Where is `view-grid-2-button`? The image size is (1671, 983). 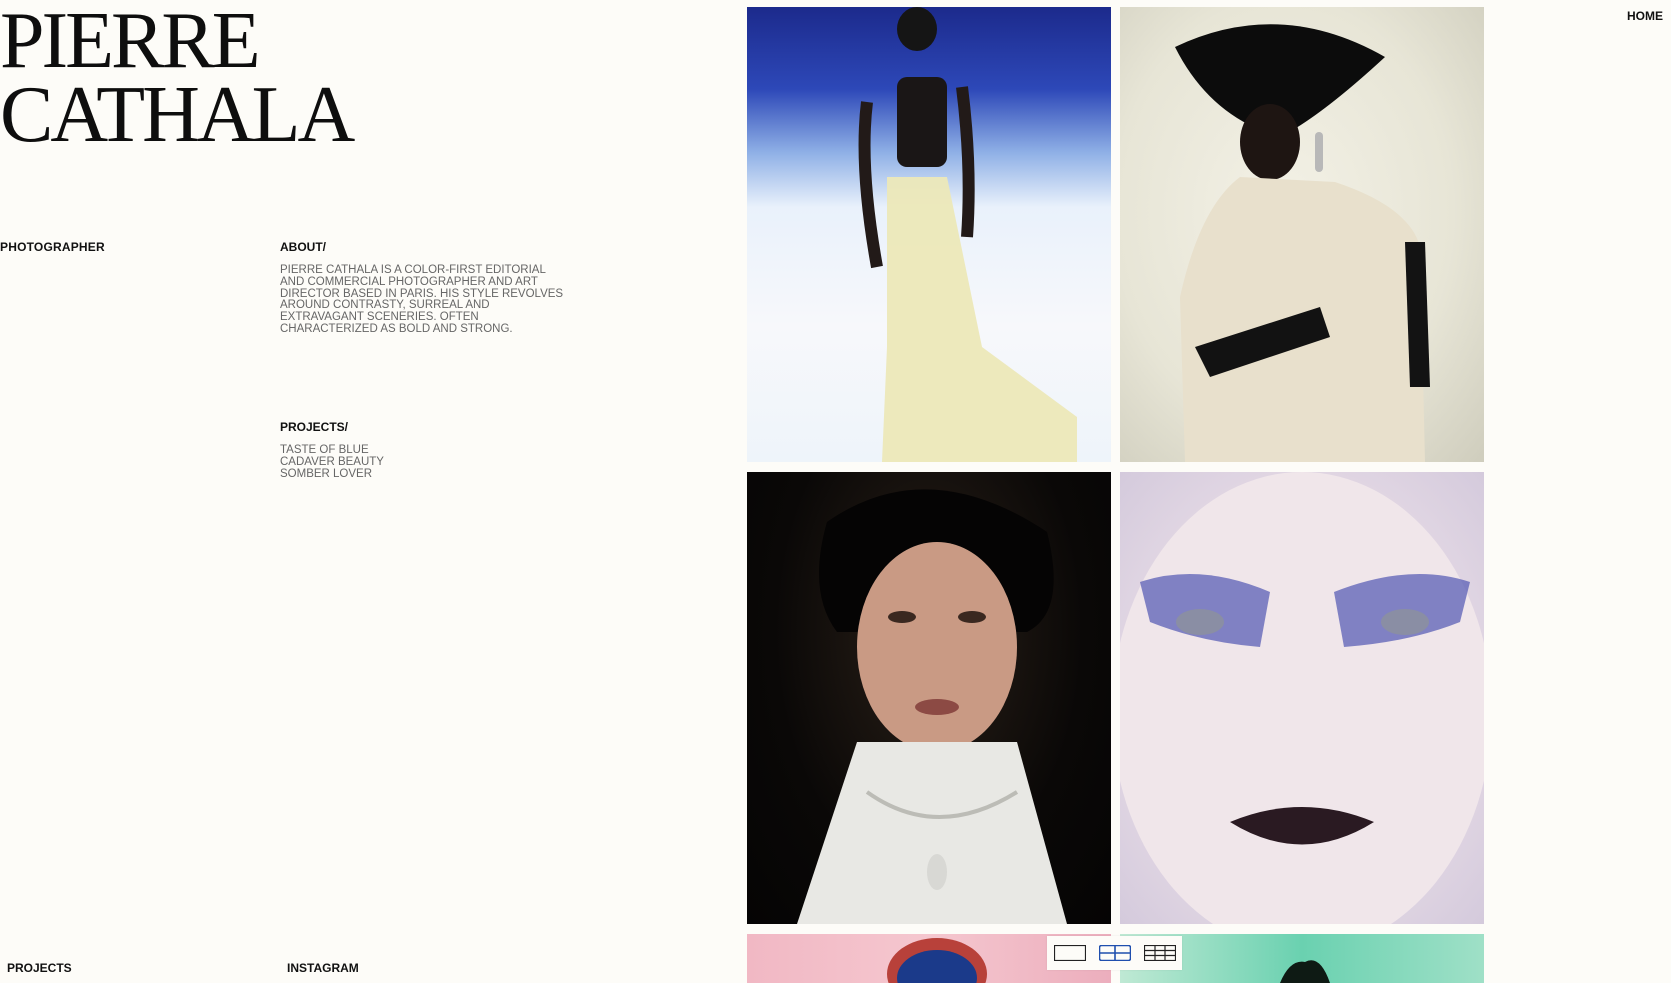 view-grid-2-button is located at coordinates (1115, 953).